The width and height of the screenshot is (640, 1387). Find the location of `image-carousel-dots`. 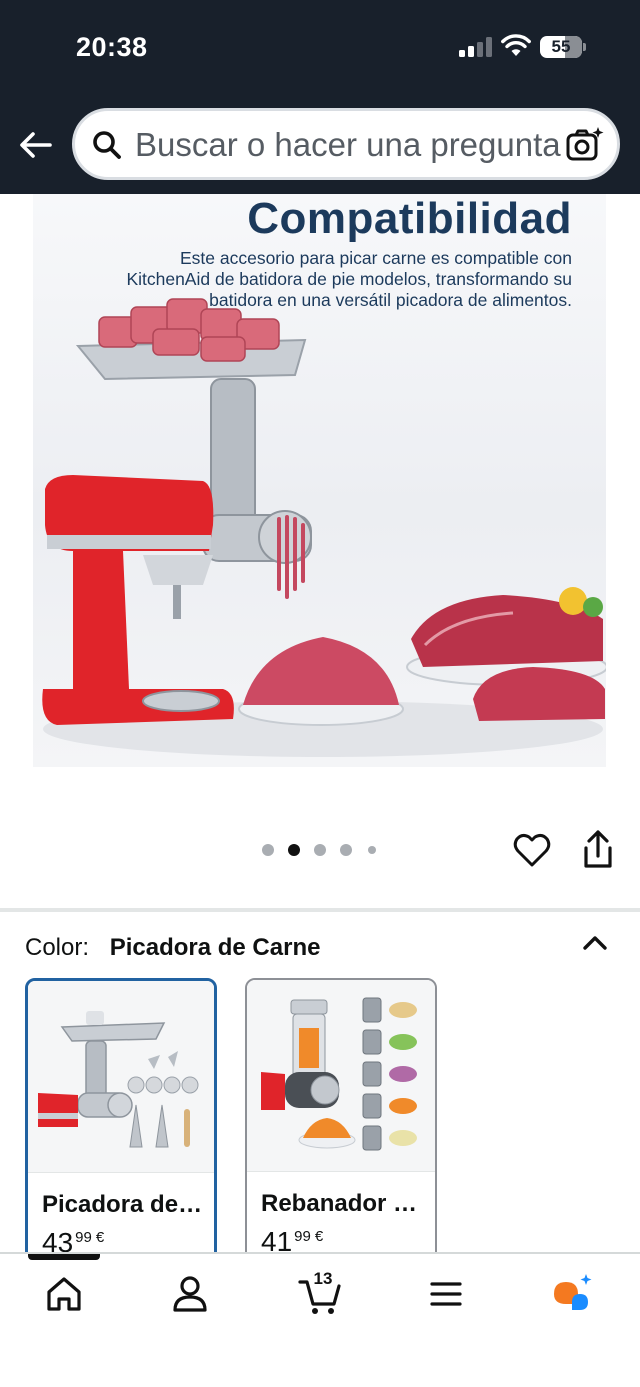

image-carousel-dots is located at coordinates (320, 850).